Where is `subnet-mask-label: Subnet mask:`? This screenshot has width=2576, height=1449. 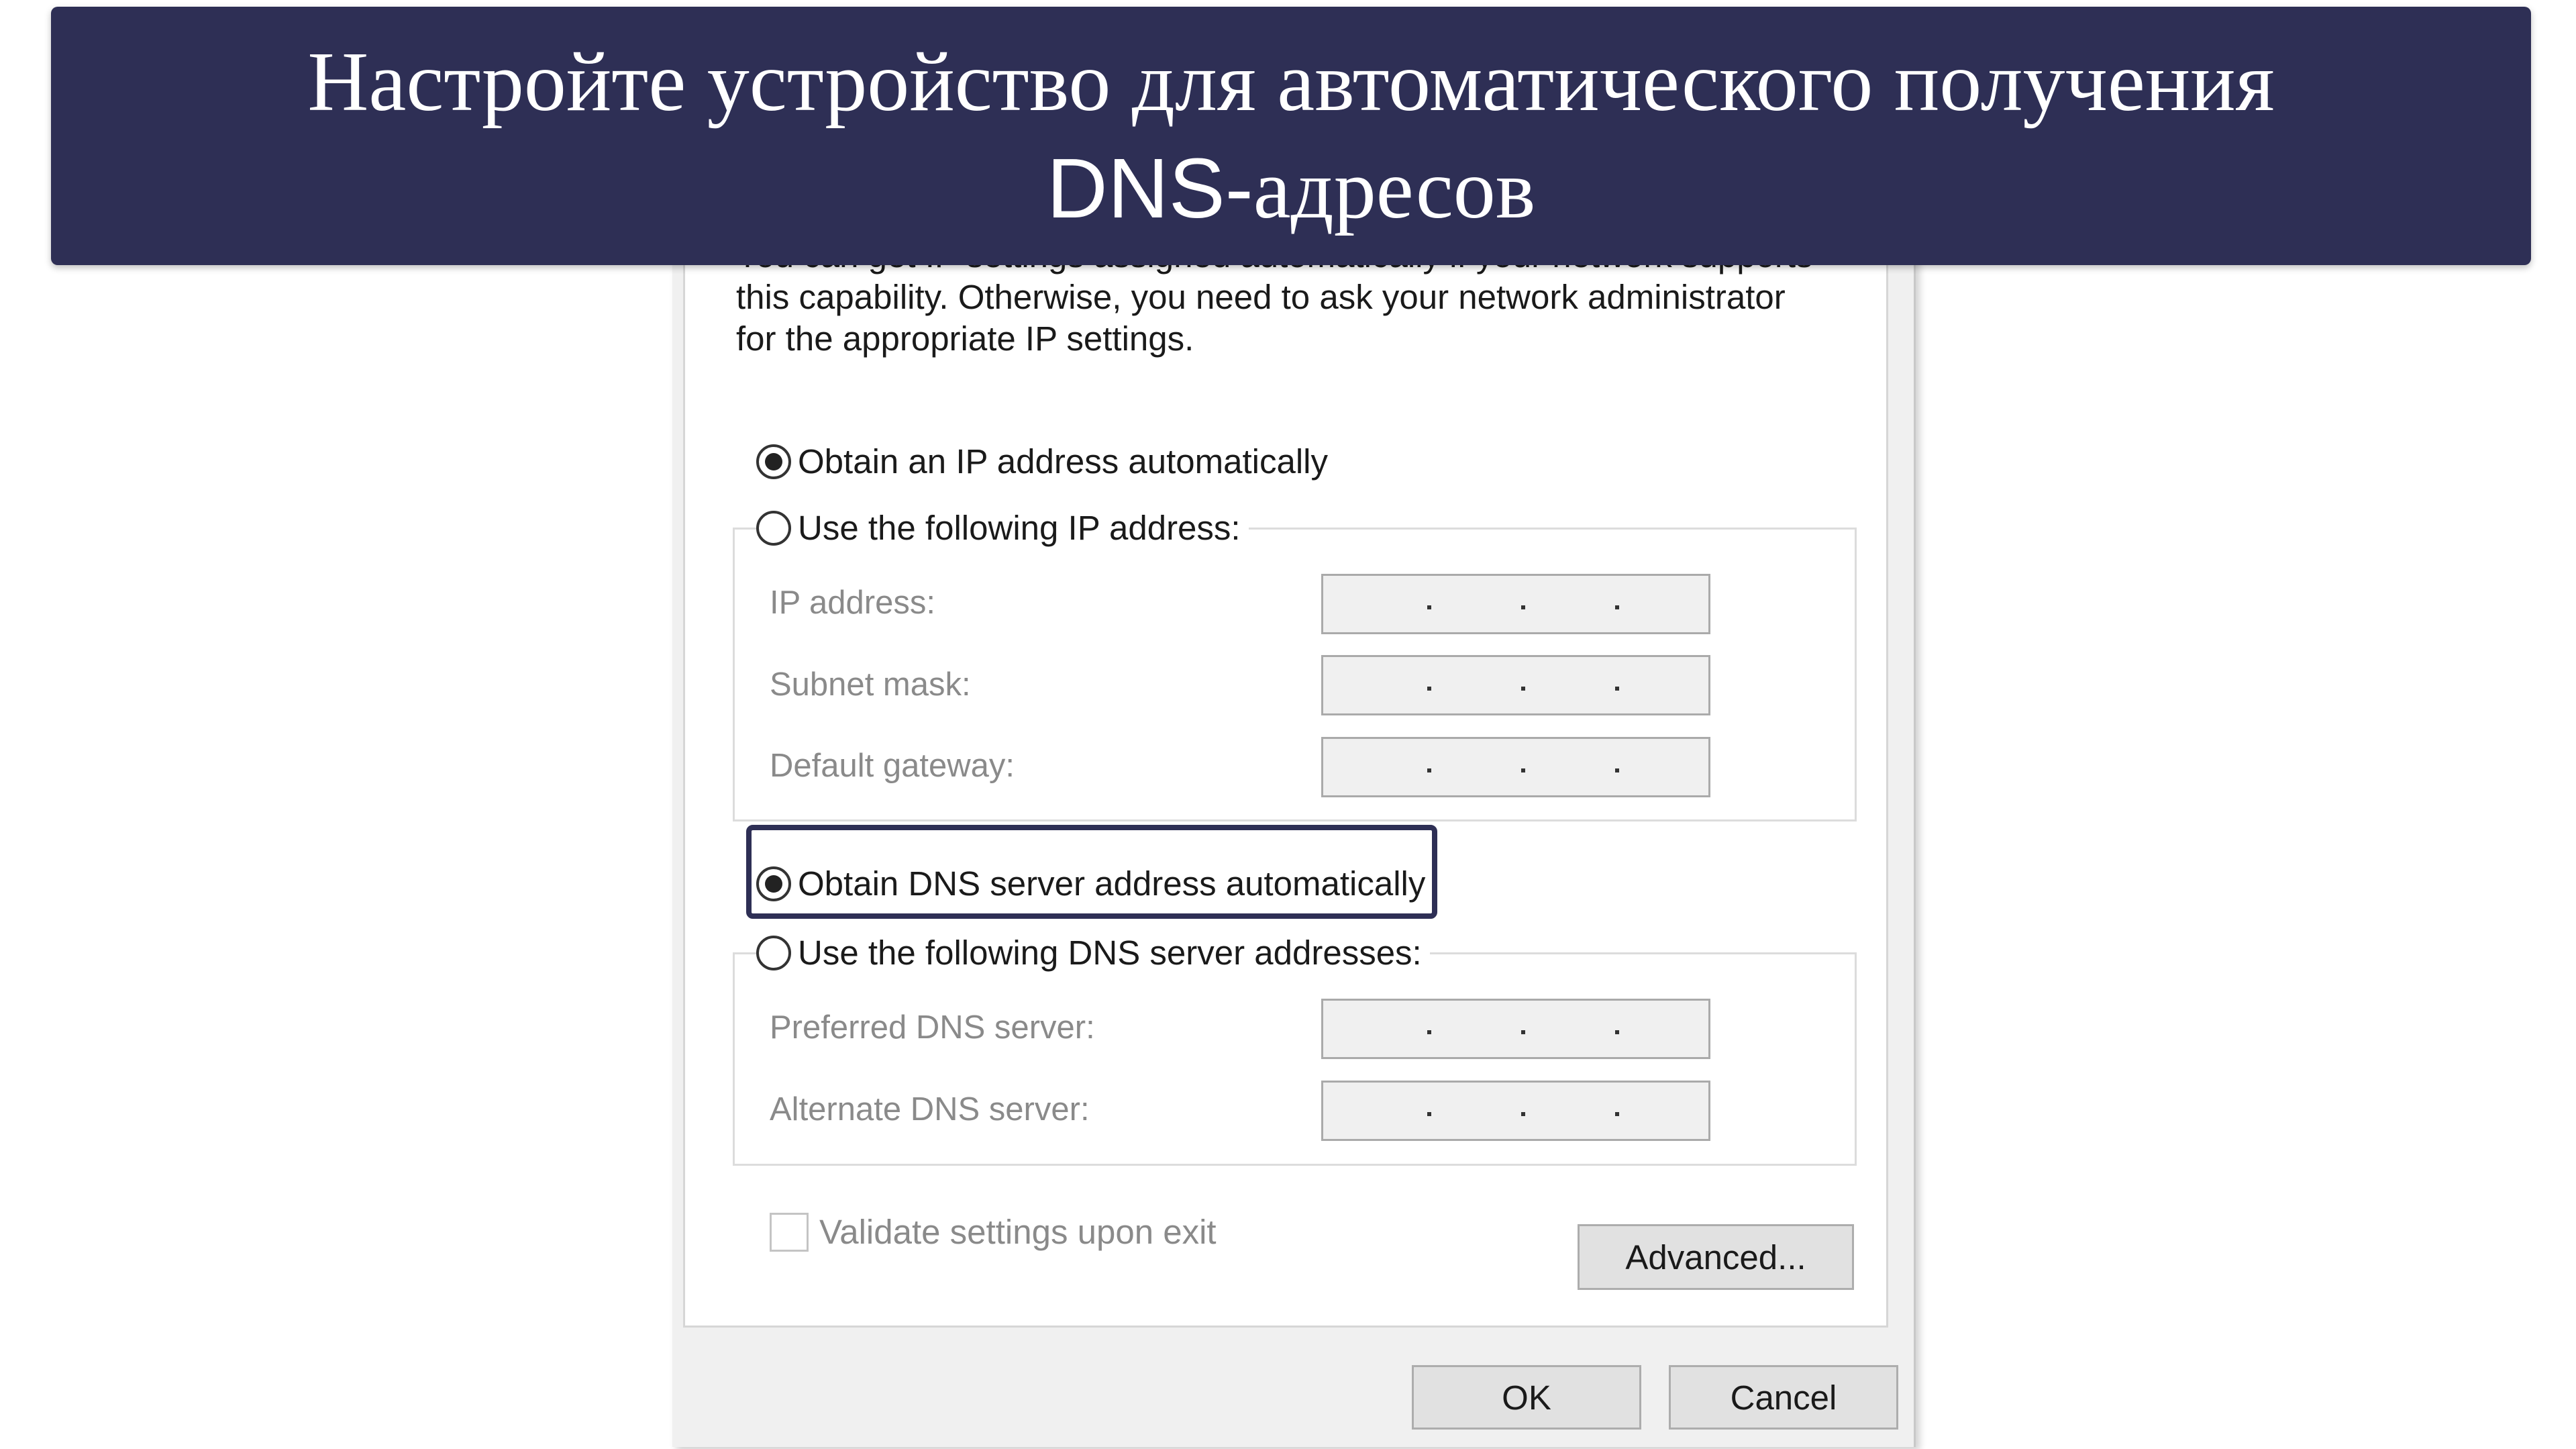
subnet-mask-label: Subnet mask: is located at coordinates (870, 684).